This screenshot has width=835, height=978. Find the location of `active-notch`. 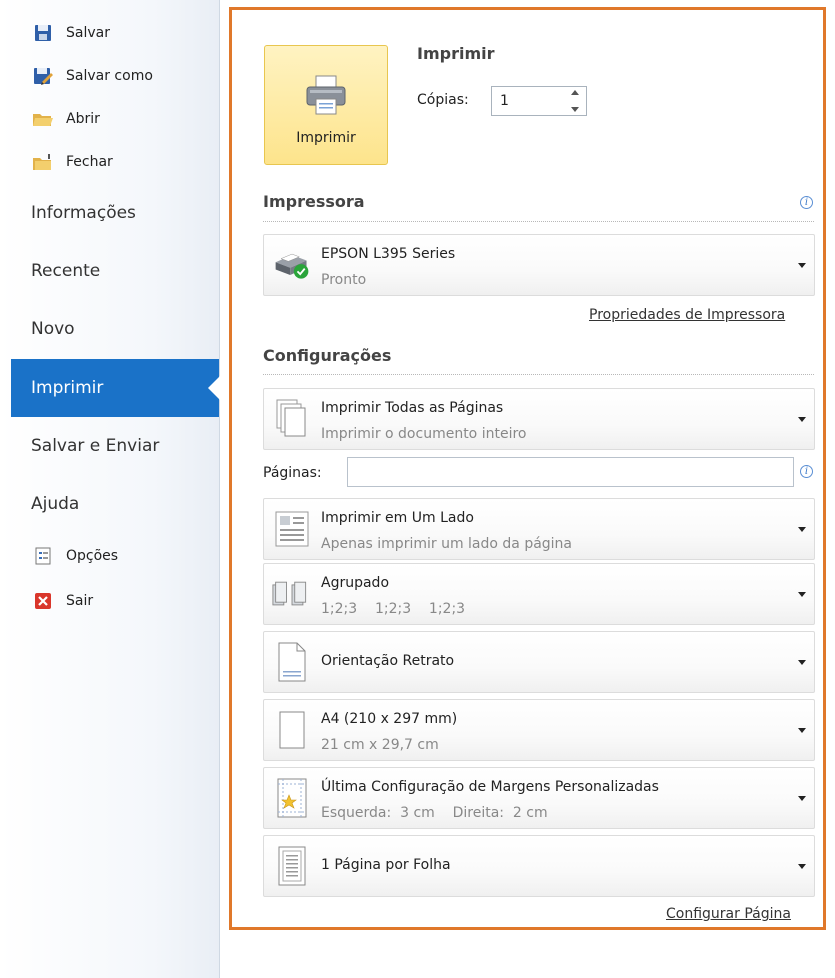

active-notch is located at coordinates (214, 388).